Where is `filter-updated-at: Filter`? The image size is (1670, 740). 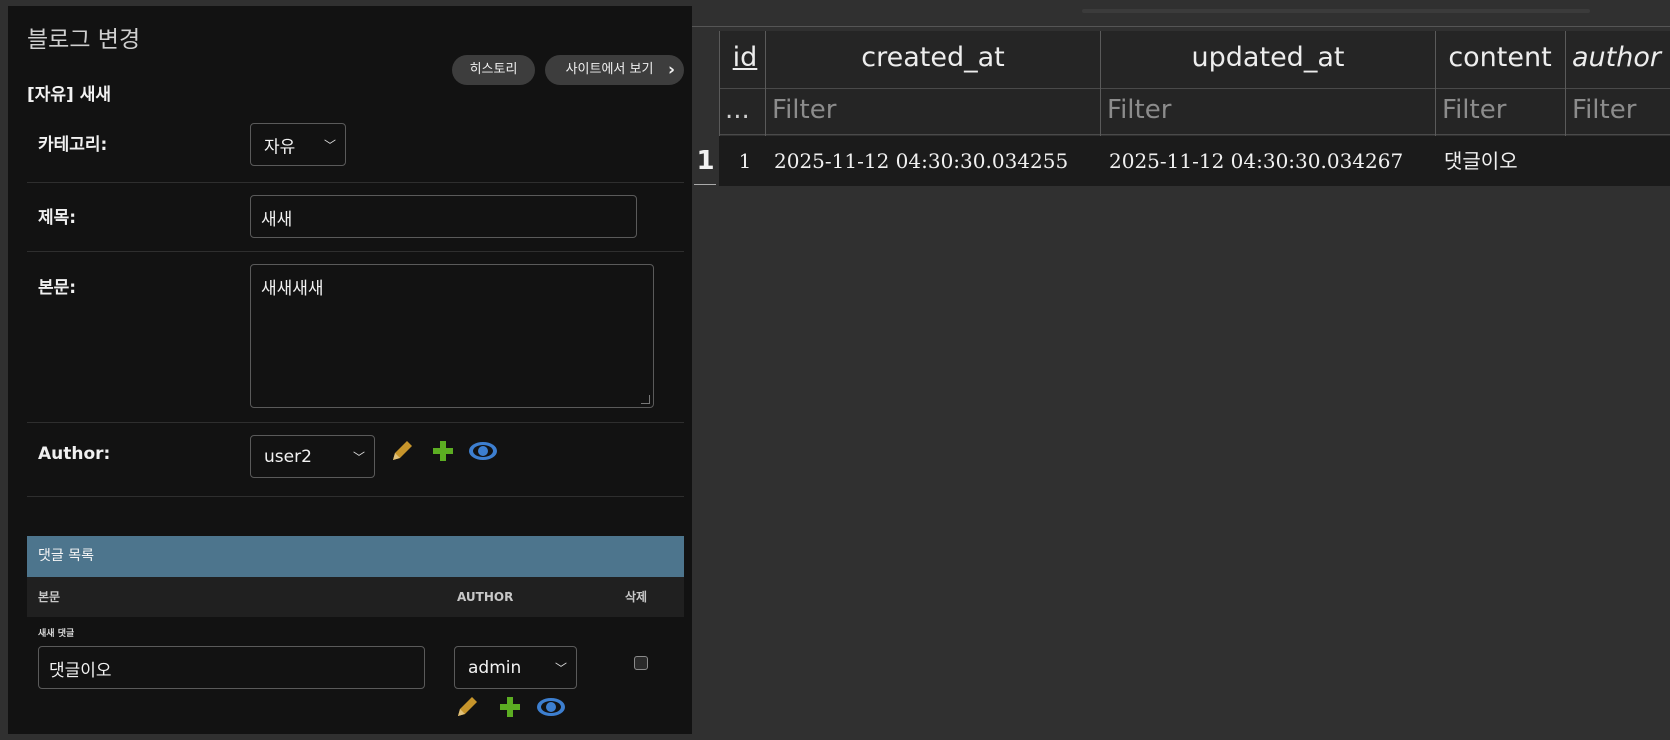
filter-updated-at: Filter is located at coordinates (1139, 110).